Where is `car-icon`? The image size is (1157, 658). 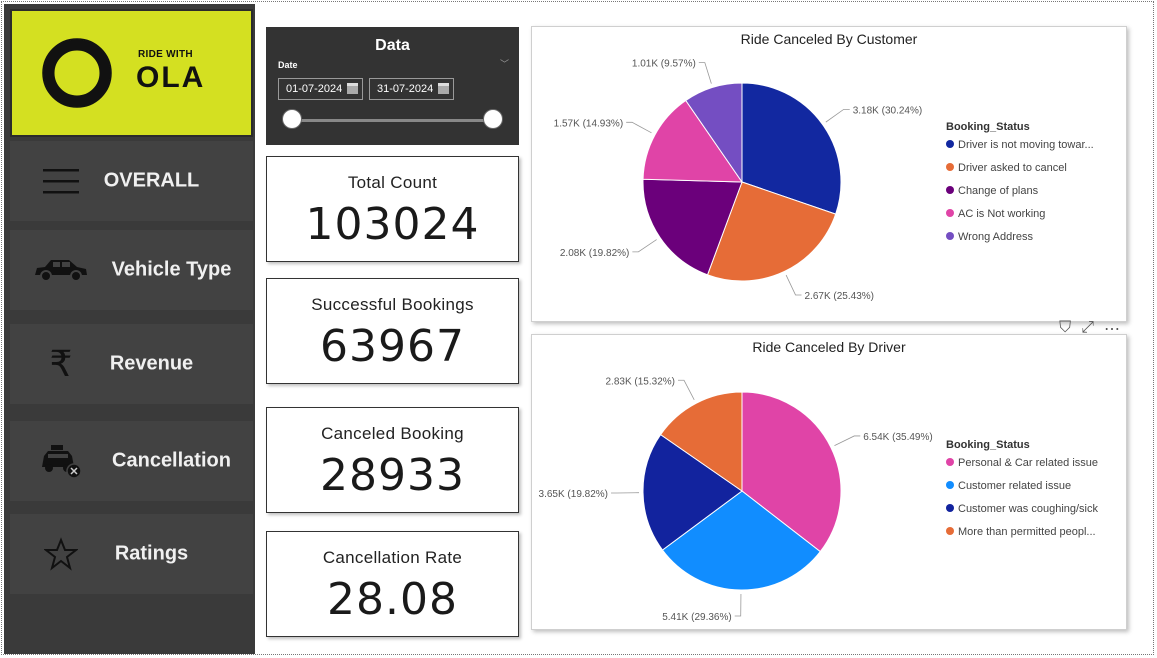
car-icon is located at coordinates (61, 270).